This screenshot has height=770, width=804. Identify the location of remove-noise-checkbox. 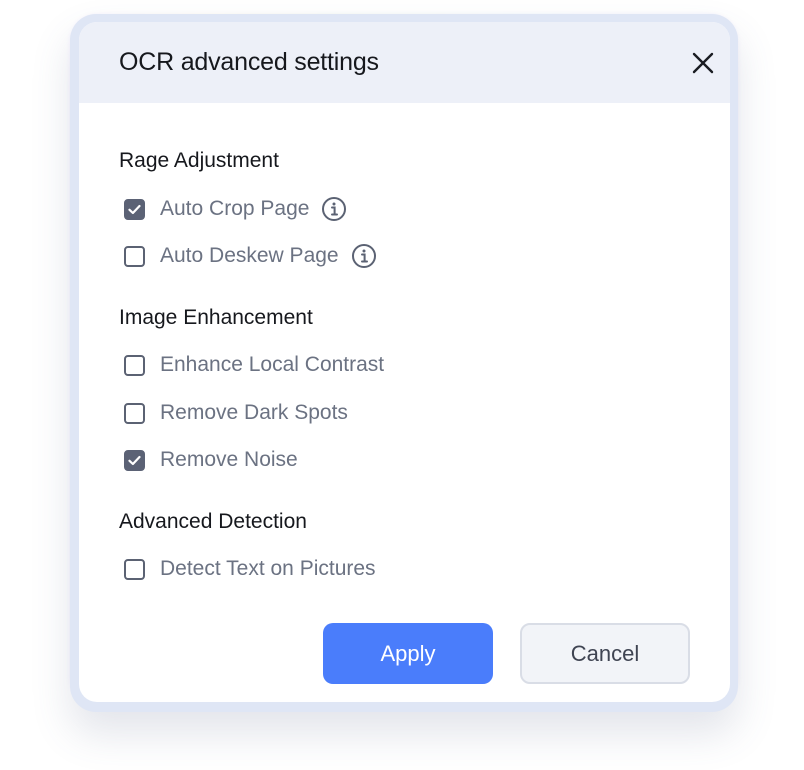
(134, 460).